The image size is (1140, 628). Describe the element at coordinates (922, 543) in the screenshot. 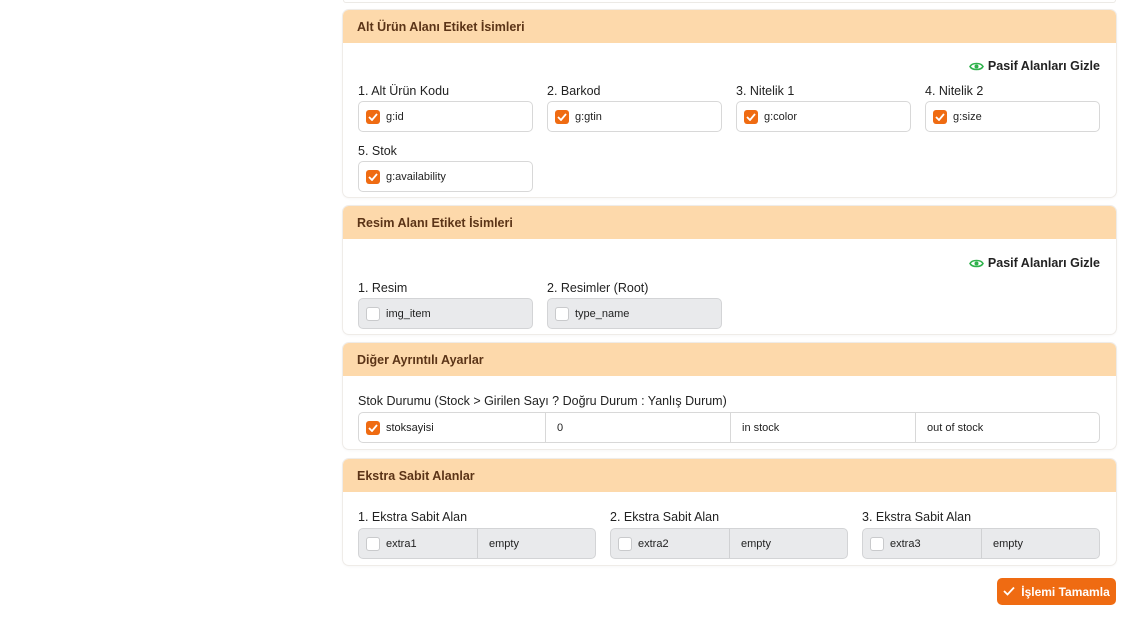

I see `extra-name-input: extra3` at that location.